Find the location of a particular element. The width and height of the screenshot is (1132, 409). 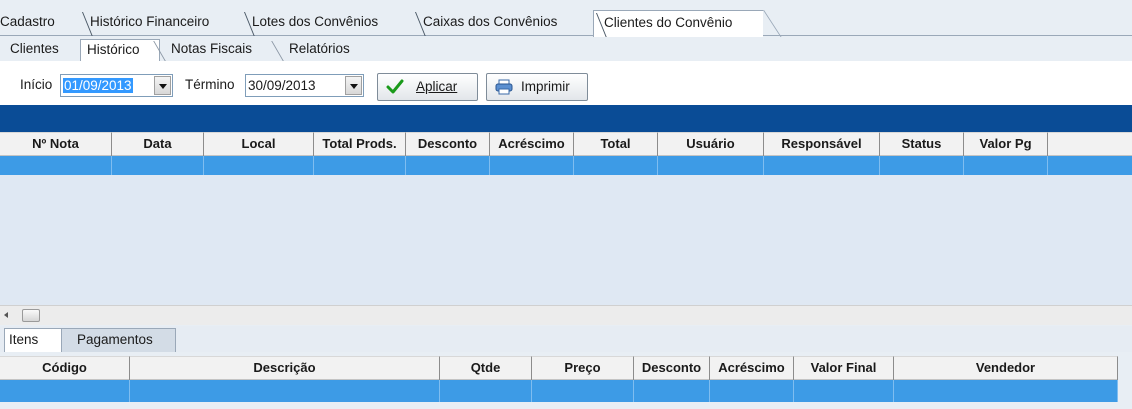

column-header: Código is located at coordinates (65, 368).